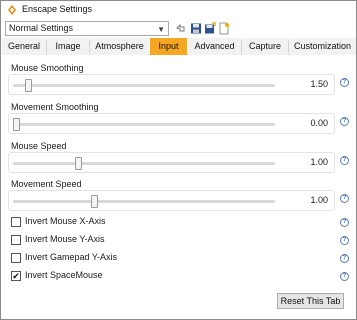  What do you see at coordinates (319, 162) in the screenshot?
I see `mouse-speed-value: 1.00` at bounding box center [319, 162].